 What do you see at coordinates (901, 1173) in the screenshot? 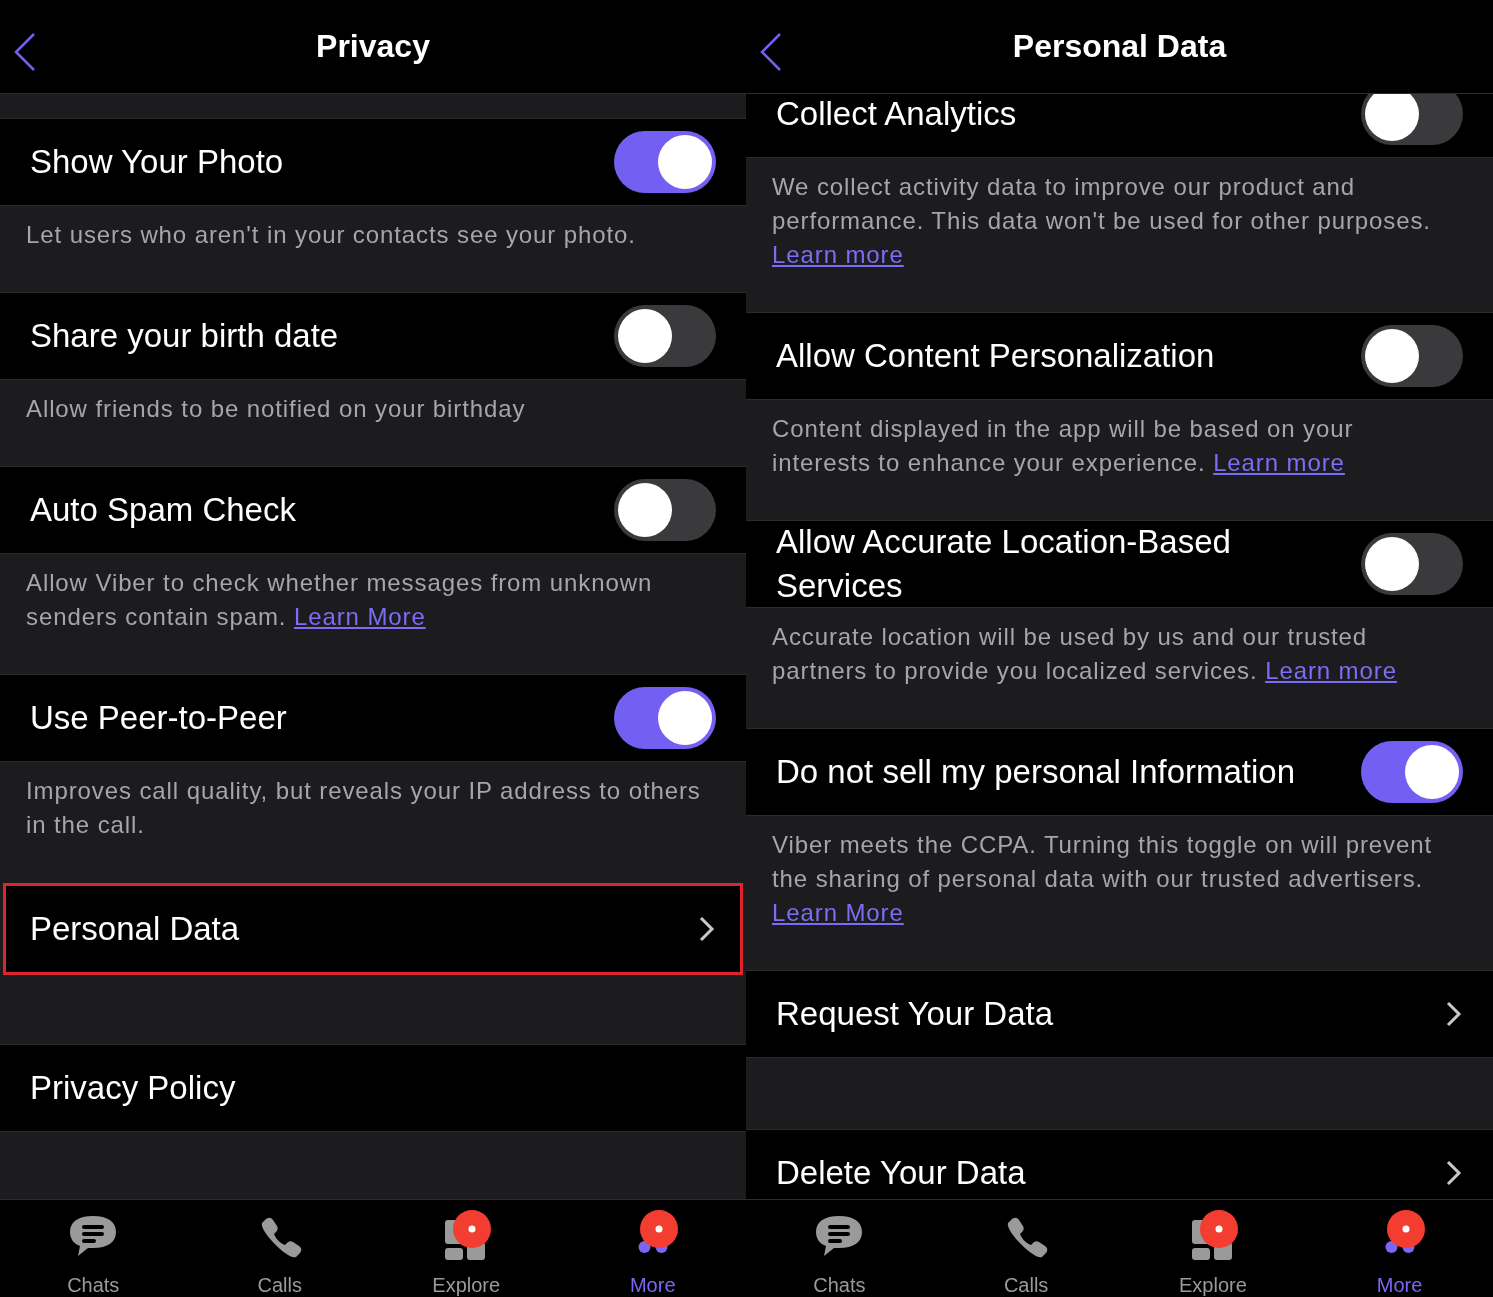
I see `setting-title: Delete Your Data` at bounding box center [901, 1173].